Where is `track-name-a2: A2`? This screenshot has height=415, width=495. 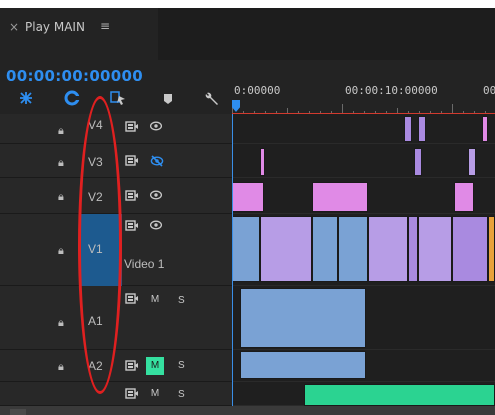
track-name-a2: A2 is located at coordinates (95, 366).